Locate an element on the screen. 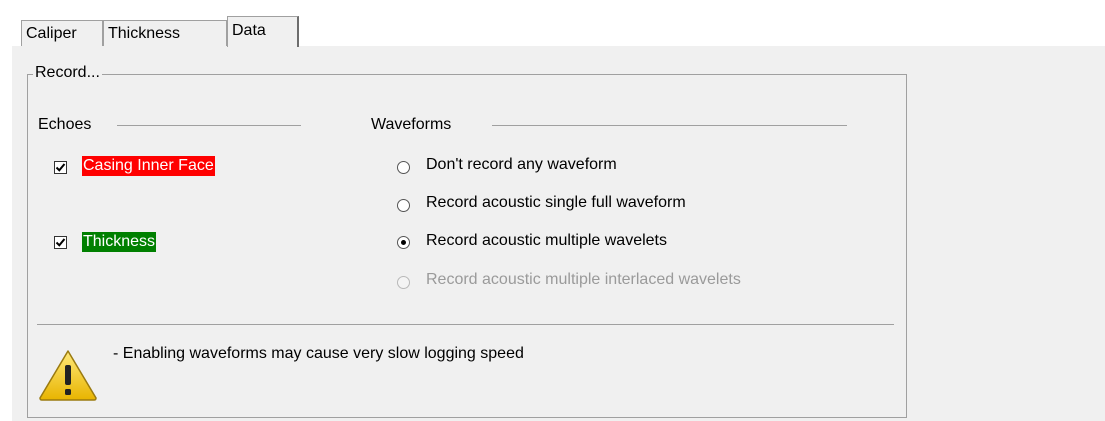 The height and width of the screenshot is (421, 1105). casing-inner-face-label: Casing Inner Face is located at coordinates (148, 166).